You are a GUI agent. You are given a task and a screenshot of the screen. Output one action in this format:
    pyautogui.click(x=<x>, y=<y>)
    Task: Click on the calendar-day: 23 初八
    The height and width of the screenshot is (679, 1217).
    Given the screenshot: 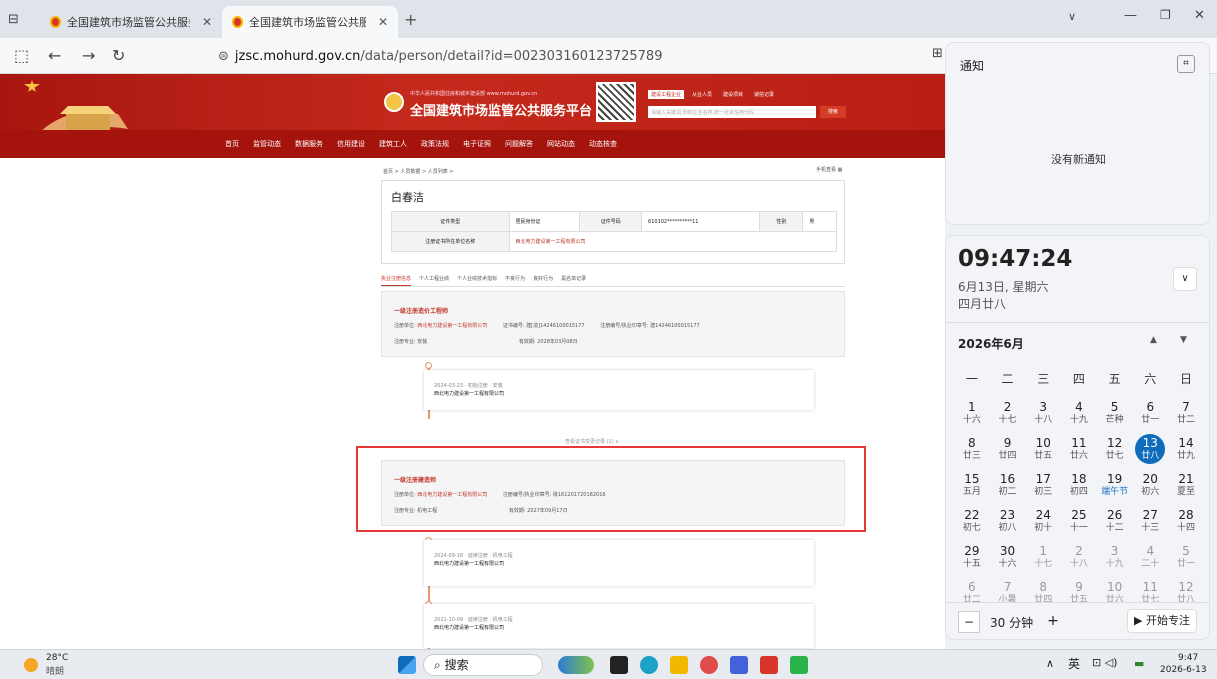 What is the action you would take?
    pyautogui.click(x=1008, y=526)
    